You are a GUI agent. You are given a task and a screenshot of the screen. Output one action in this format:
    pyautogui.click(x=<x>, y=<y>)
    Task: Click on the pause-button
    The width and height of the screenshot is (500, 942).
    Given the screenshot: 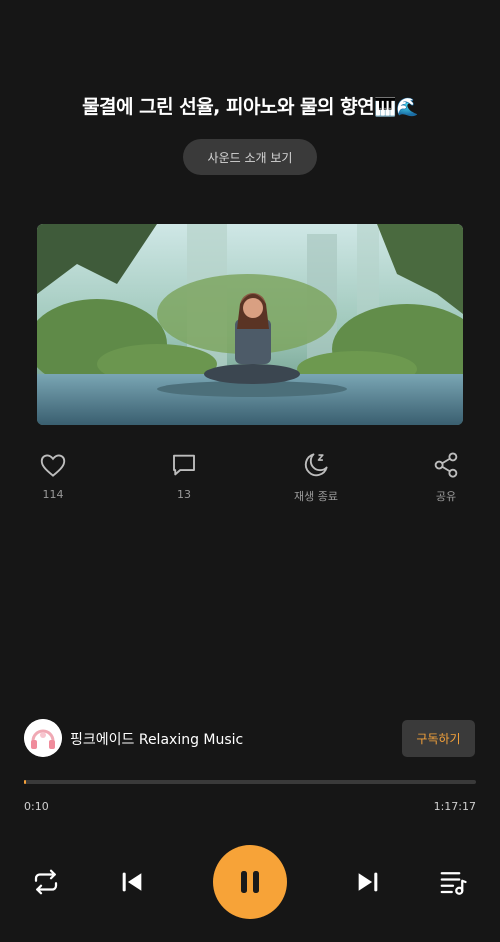 What is the action you would take?
    pyautogui.click(x=250, y=882)
    